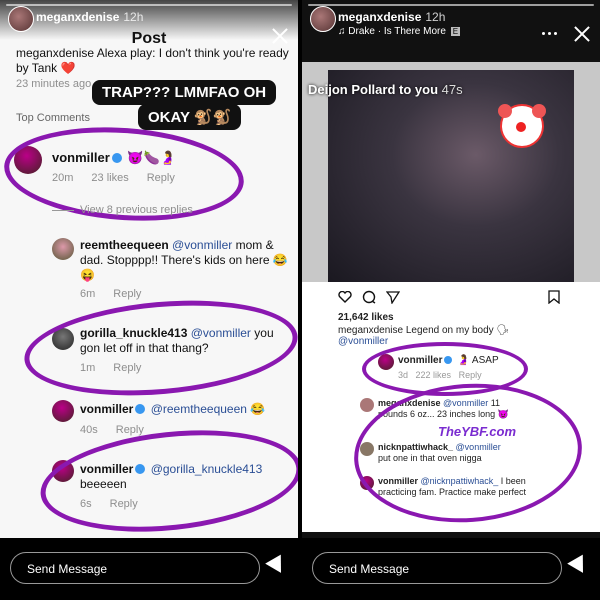  What do you see at coordinates (455, 31) in the screenshot?
I see `explicit-badge: E` at bounding box center [455, 31].